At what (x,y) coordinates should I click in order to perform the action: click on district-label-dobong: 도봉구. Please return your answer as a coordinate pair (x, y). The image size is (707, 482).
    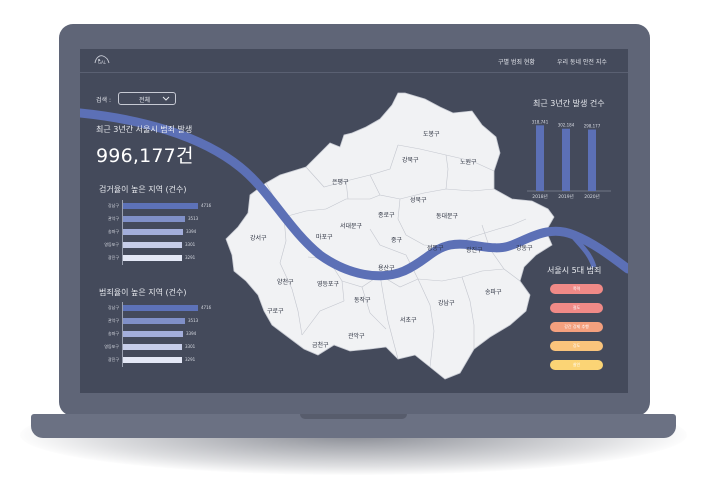
    Looking at the image, I should click on (431, 133).